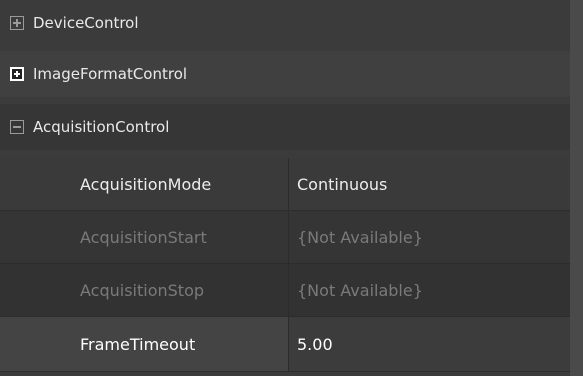 The height and width of the screenshot is (376, 583). I want to click on group-label: ImageFormatControl, so click(110, 74).